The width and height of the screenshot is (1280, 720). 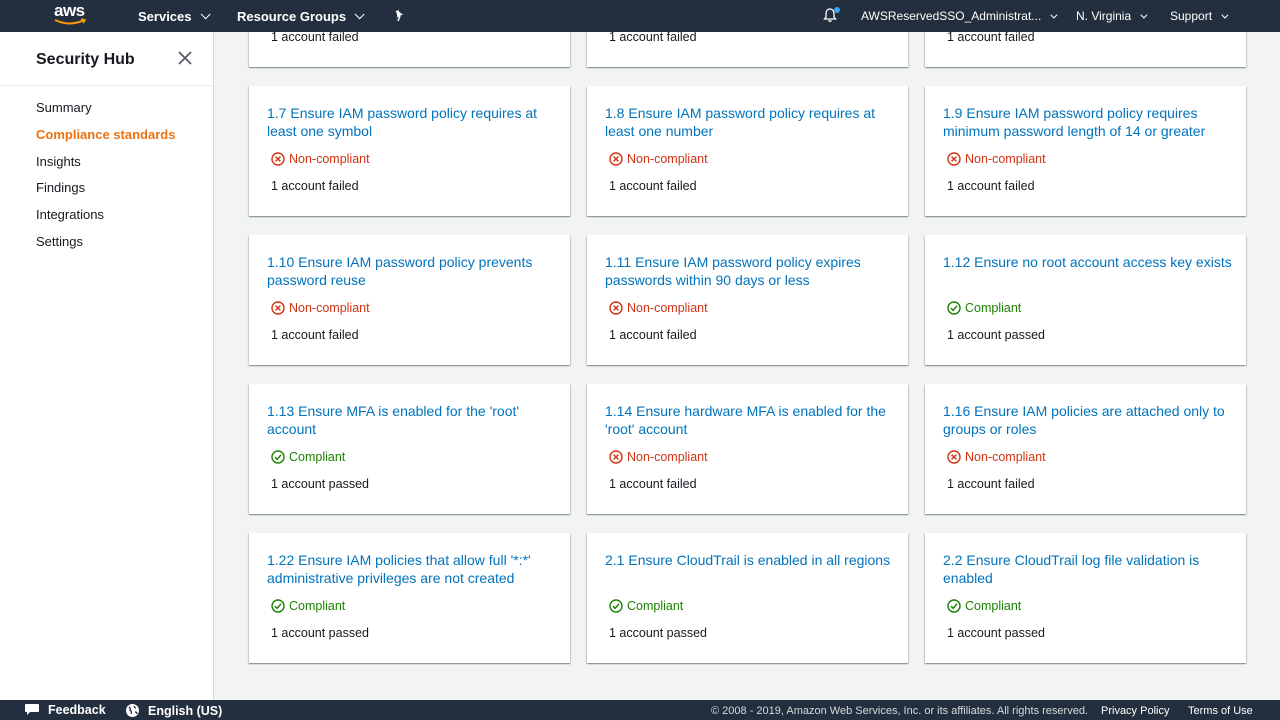 I want to click on language-selector: English (US), so click(x=173, y=710).